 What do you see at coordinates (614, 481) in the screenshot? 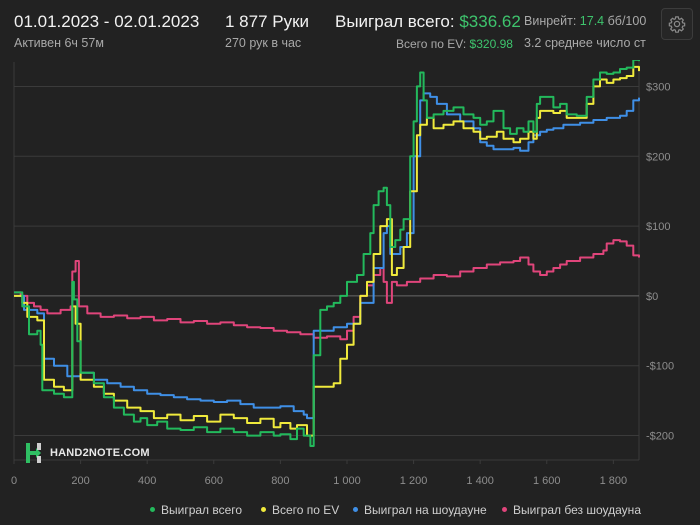
I see `x-tick-label: 1 800` at bounding box center [614, 481].